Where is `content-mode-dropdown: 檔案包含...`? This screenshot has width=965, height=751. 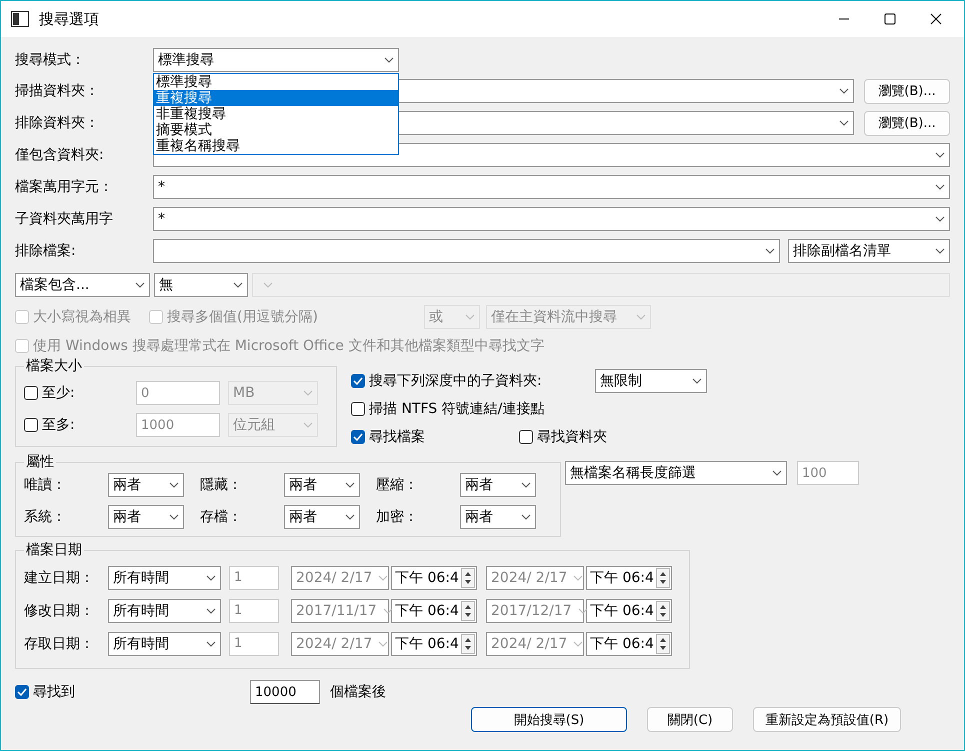
content-mode-dropdown: 檔案包含... is located at coordinates (82, 285).